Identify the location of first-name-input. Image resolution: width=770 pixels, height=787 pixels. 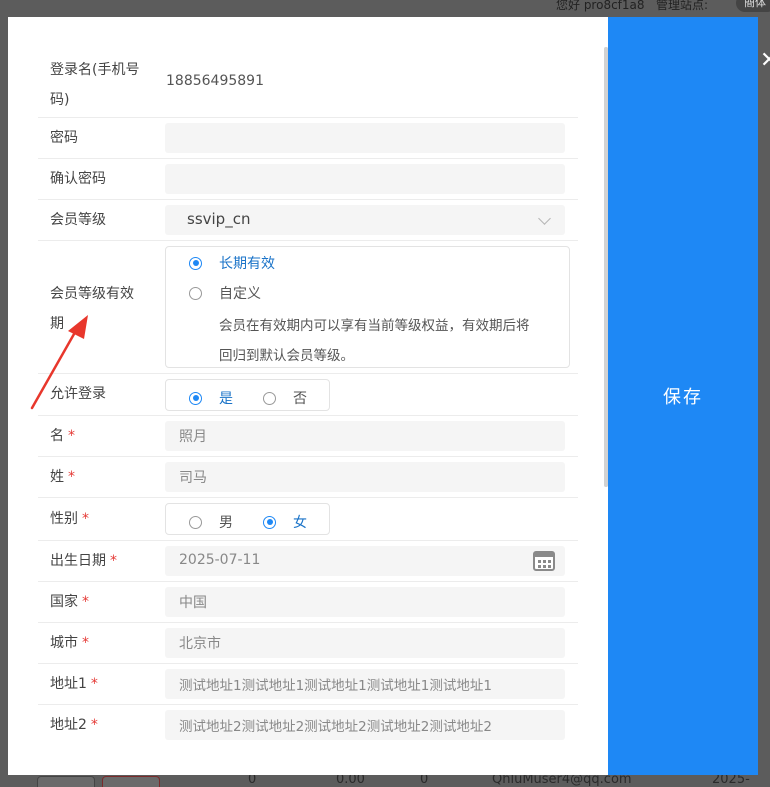
(365, 436).